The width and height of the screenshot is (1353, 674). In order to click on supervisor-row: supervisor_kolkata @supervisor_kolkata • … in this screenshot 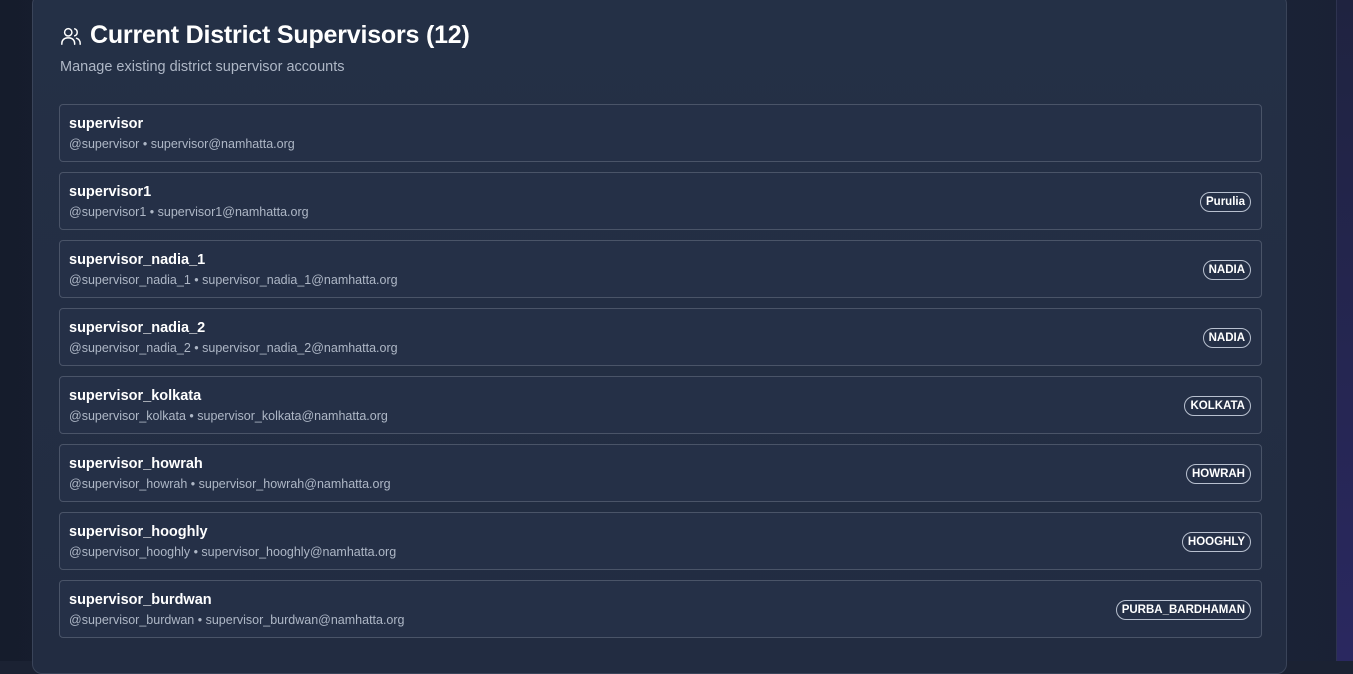, I will do `click(660, 405)`.